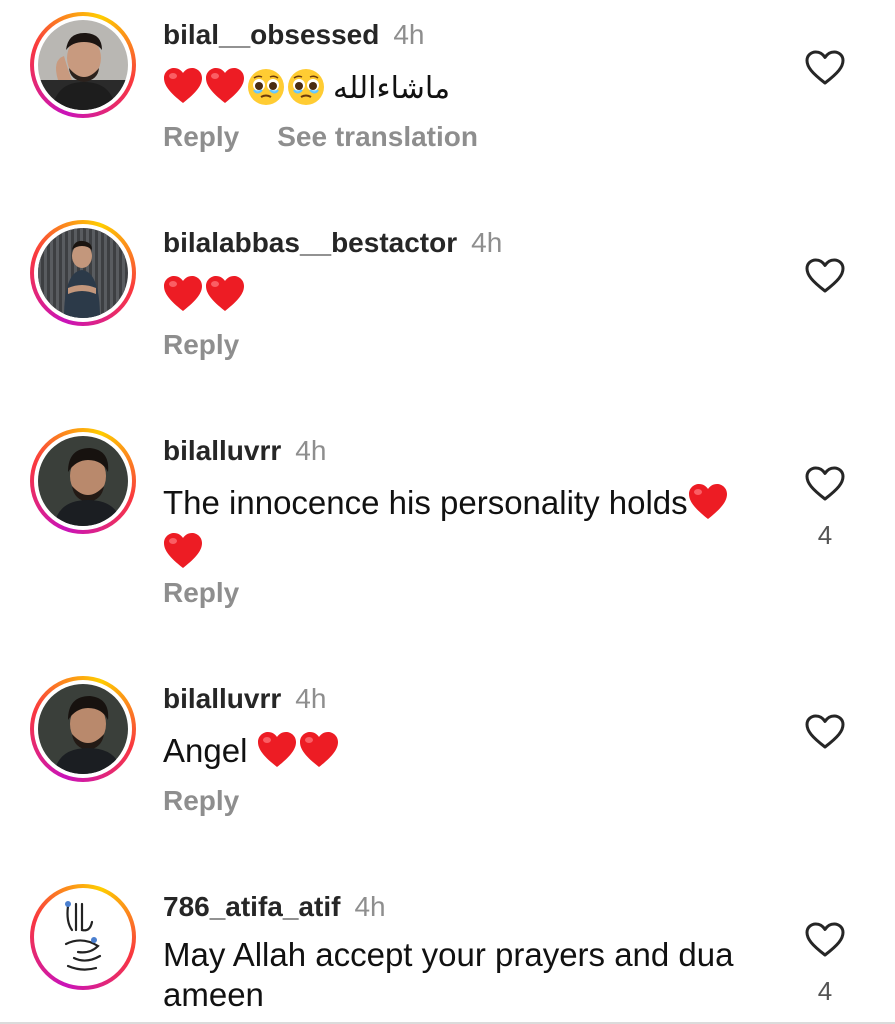 This screenshot has height=1024, width=895. Describe the element at coordinates (468, 90) in the screenshot. I see `comment-text: ماشاءالله` at that location.